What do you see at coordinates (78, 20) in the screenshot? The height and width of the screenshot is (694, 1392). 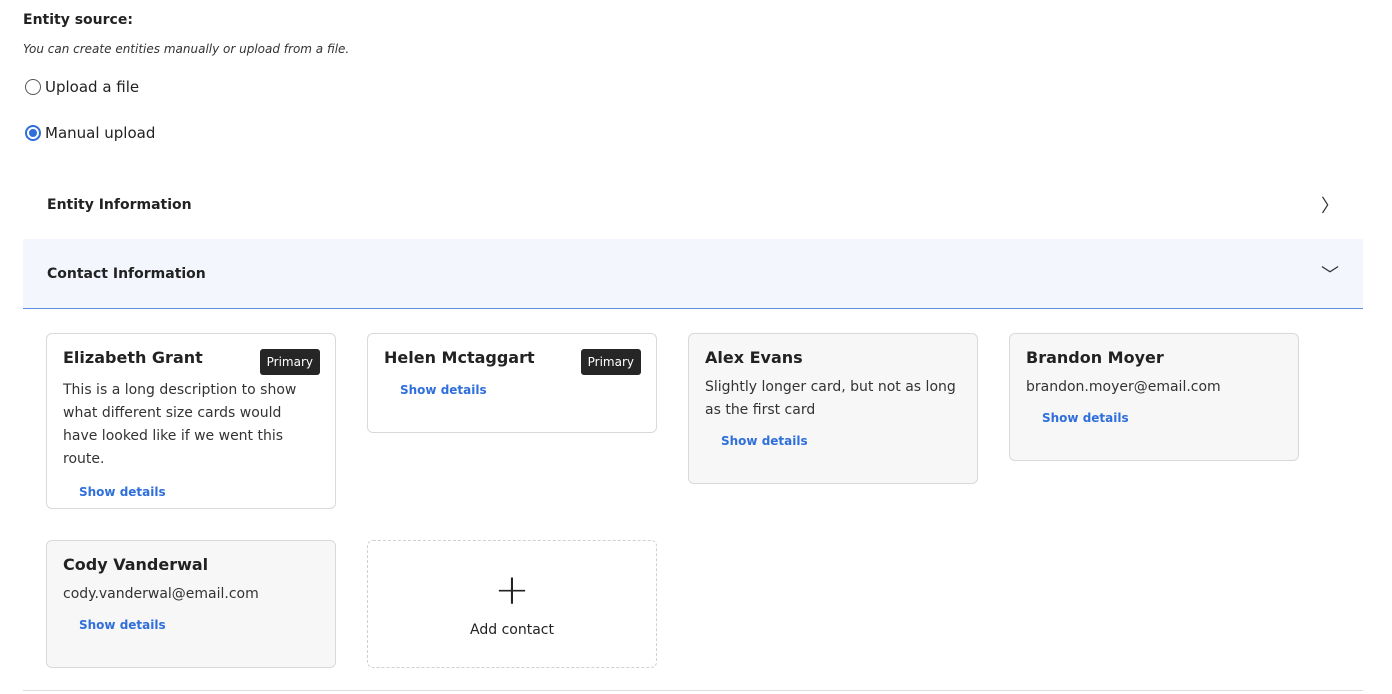 I see `entity-source-label: Entity source:` at bounding box center [78, 20].